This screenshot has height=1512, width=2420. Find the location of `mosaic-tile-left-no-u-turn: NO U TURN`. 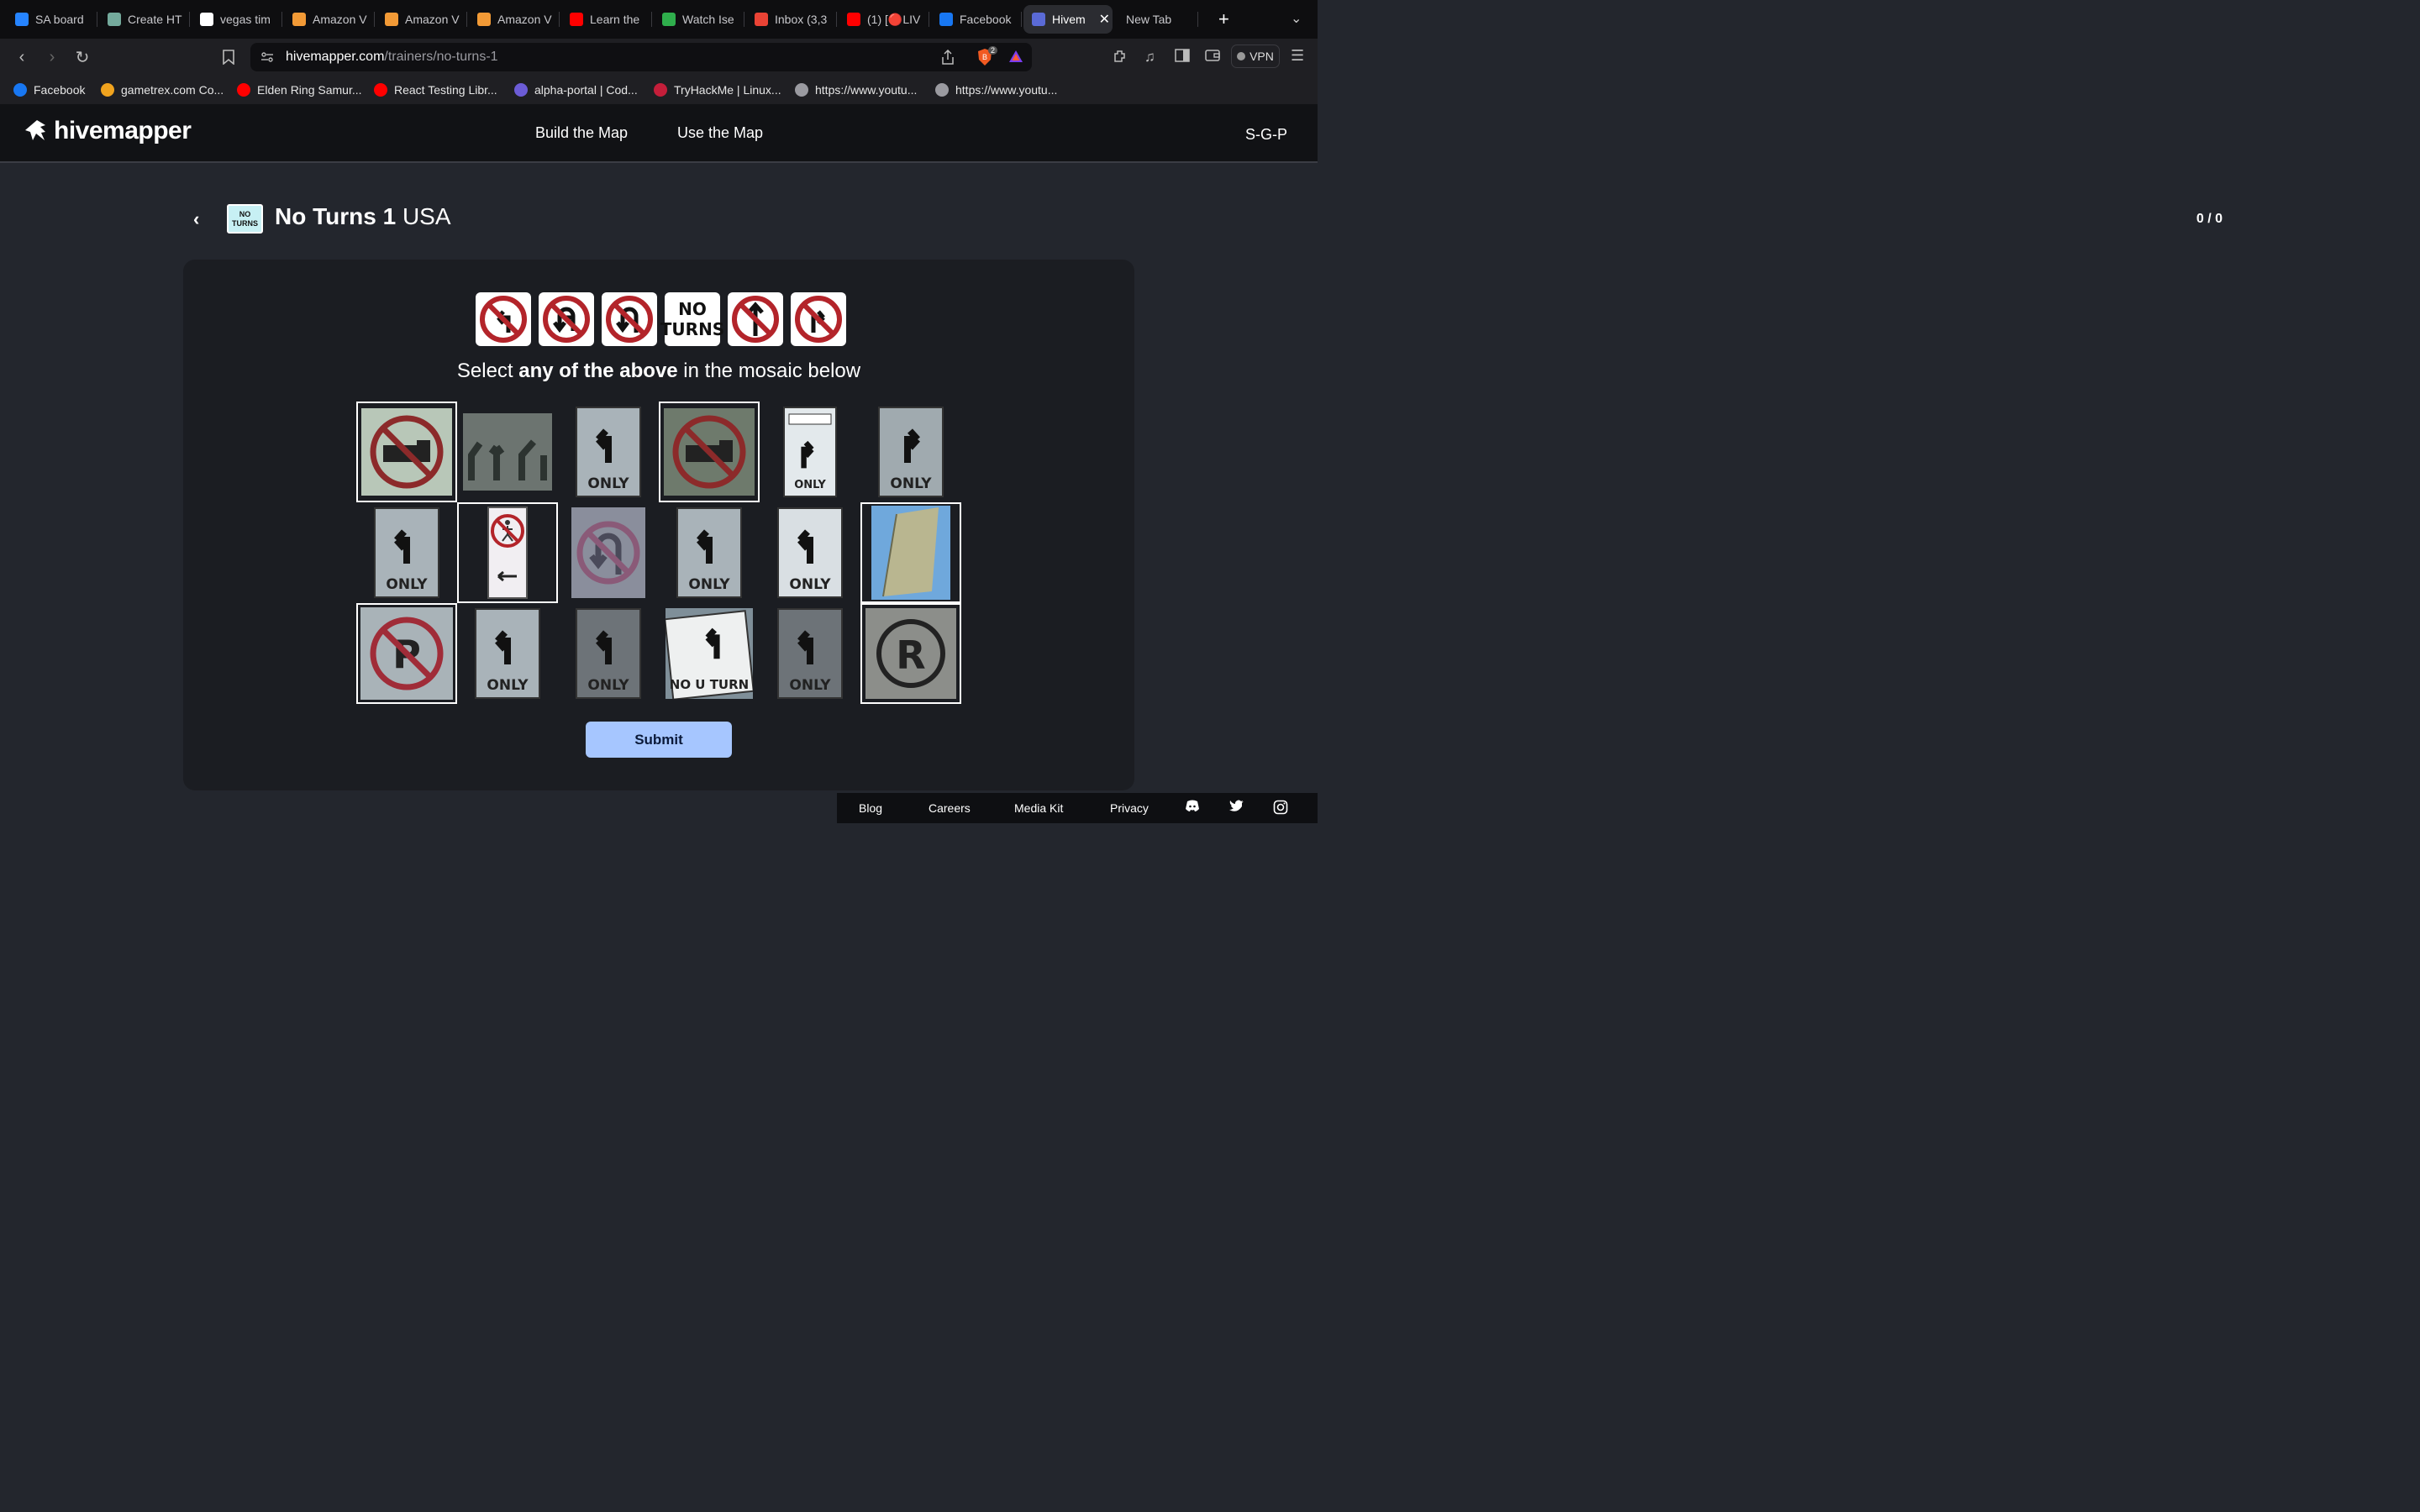

mosaic-tile-left-no-u-turn: NO U TURN is located at coordinates (709, 653).